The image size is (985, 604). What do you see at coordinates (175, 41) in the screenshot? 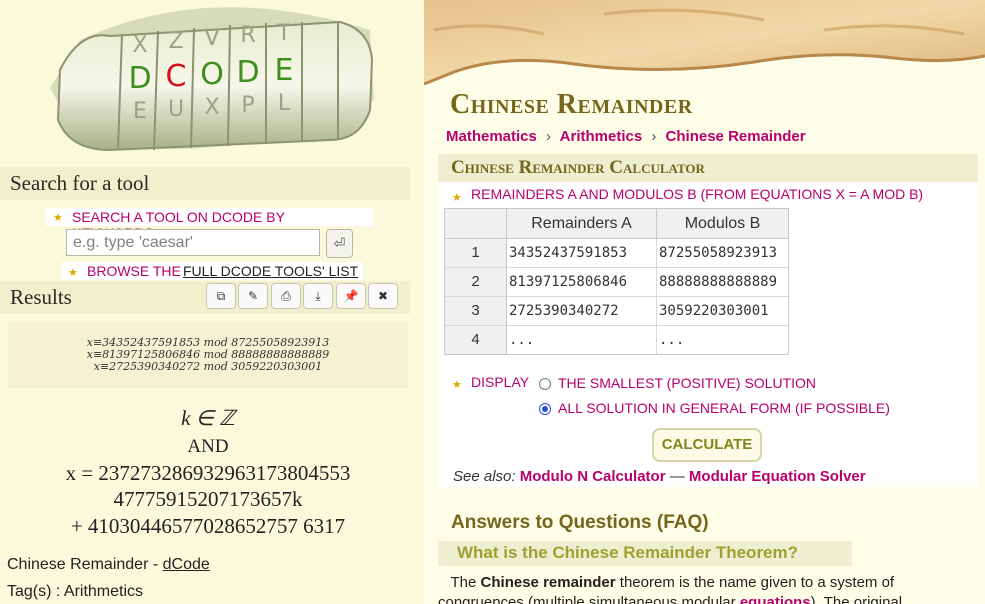
I see `svg-text: Z` at bounding box center [175, 41].